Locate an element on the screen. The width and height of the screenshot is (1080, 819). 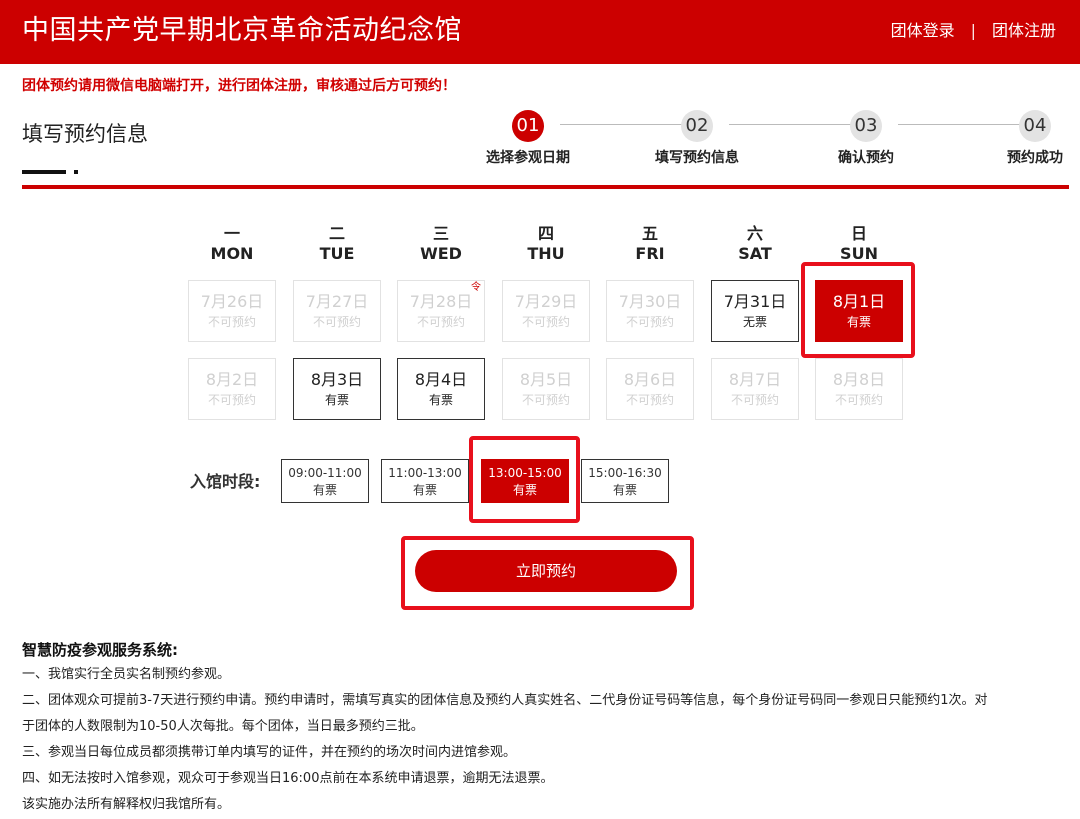
step-1: 01 选择参观日期 is located at coordinates (528, 140).